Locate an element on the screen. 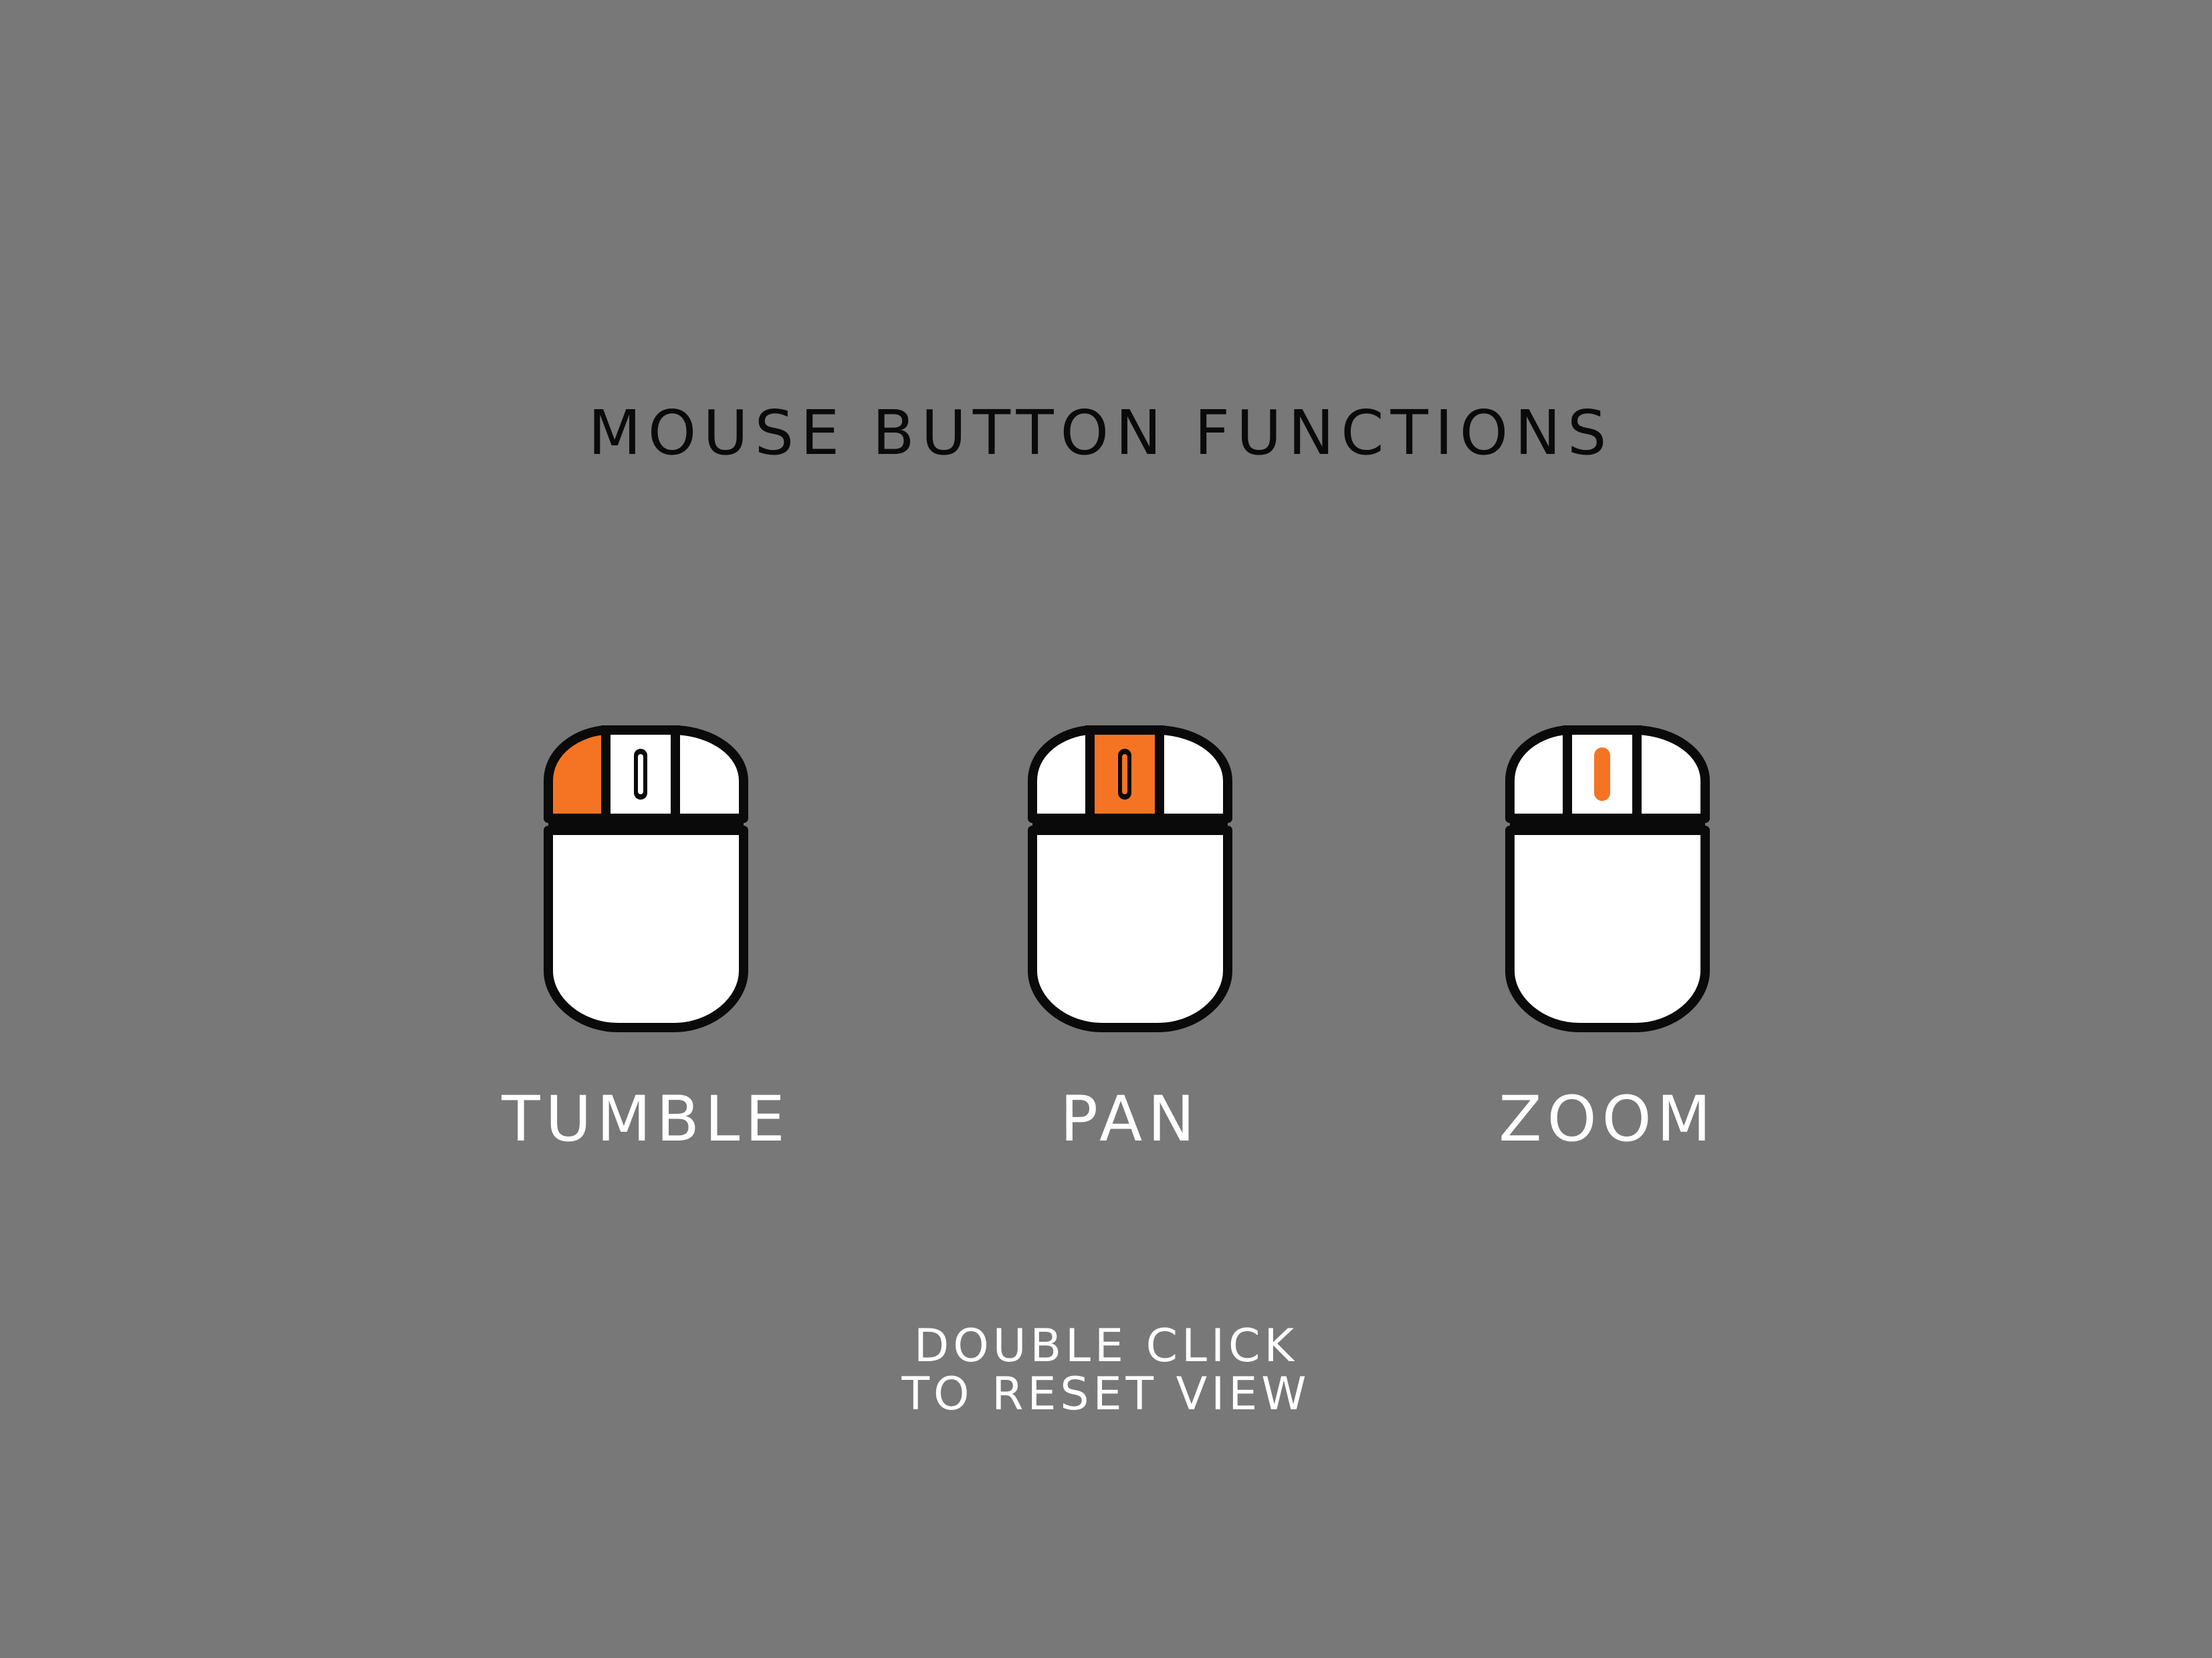 The width and height of the screenshot is (2212, 1658). pan-mouse-item: PAN is located at coordinates (1130, 940).